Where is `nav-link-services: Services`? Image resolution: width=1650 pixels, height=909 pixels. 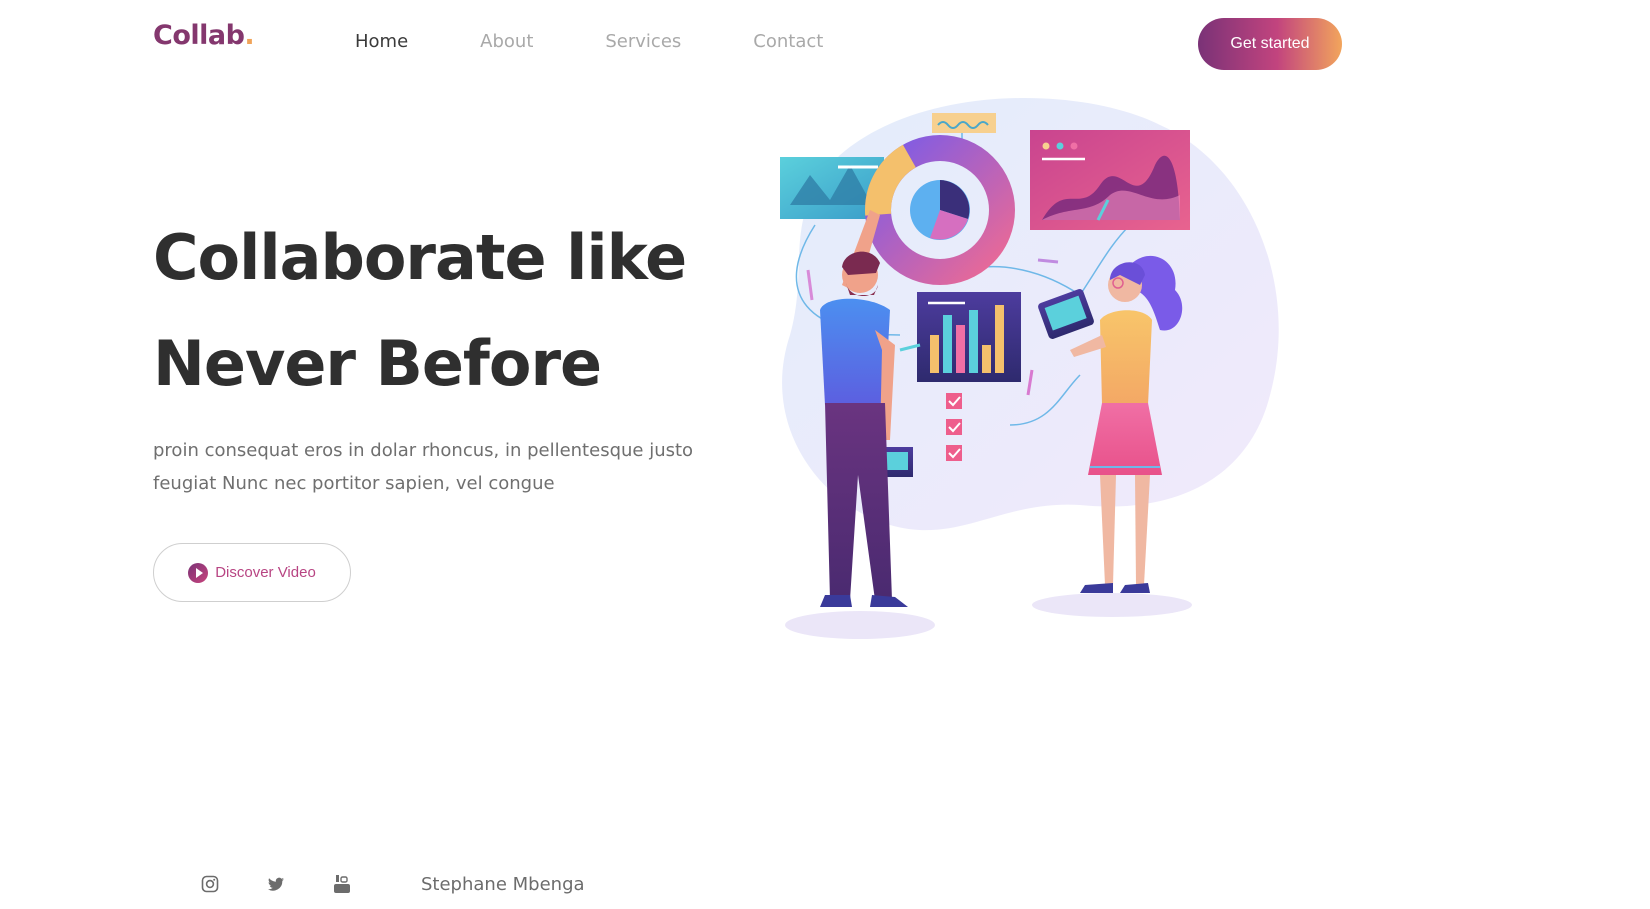 nav-link-services: Services is located at coordinates (643, 41).